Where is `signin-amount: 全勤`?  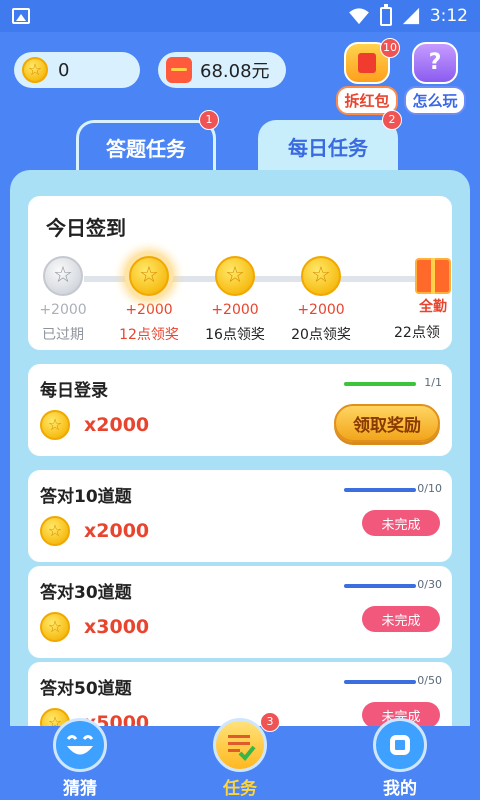 signin-amount: 全勤 is located at coordinates (433, 307).